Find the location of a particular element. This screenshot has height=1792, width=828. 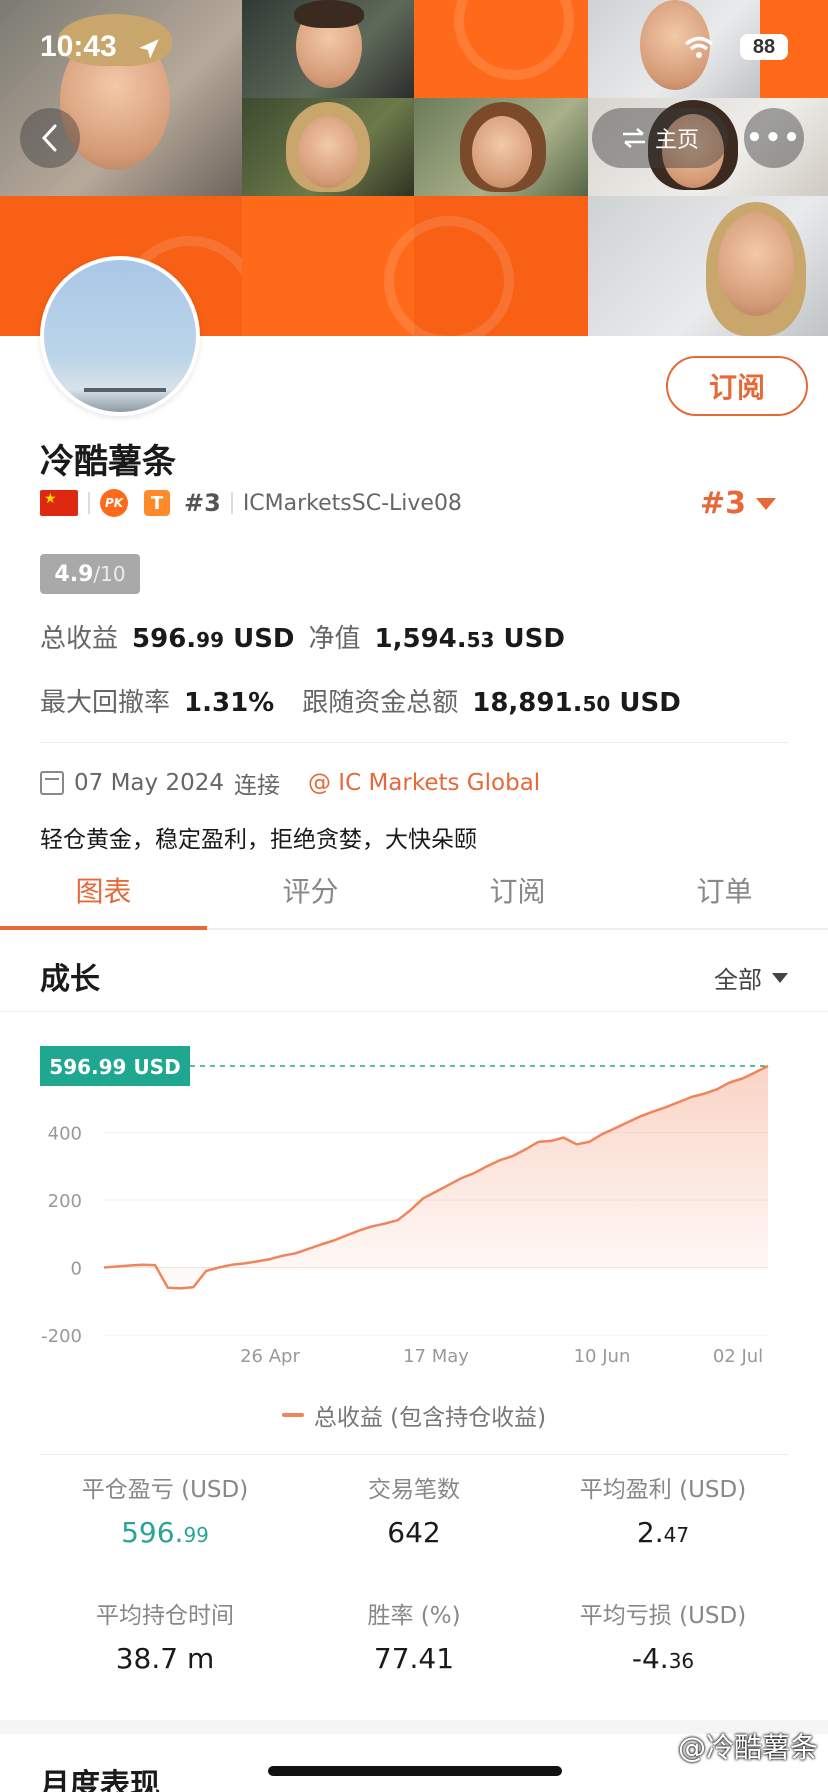

x-tick-label: 17 May is located at coordinates (436, 1356).